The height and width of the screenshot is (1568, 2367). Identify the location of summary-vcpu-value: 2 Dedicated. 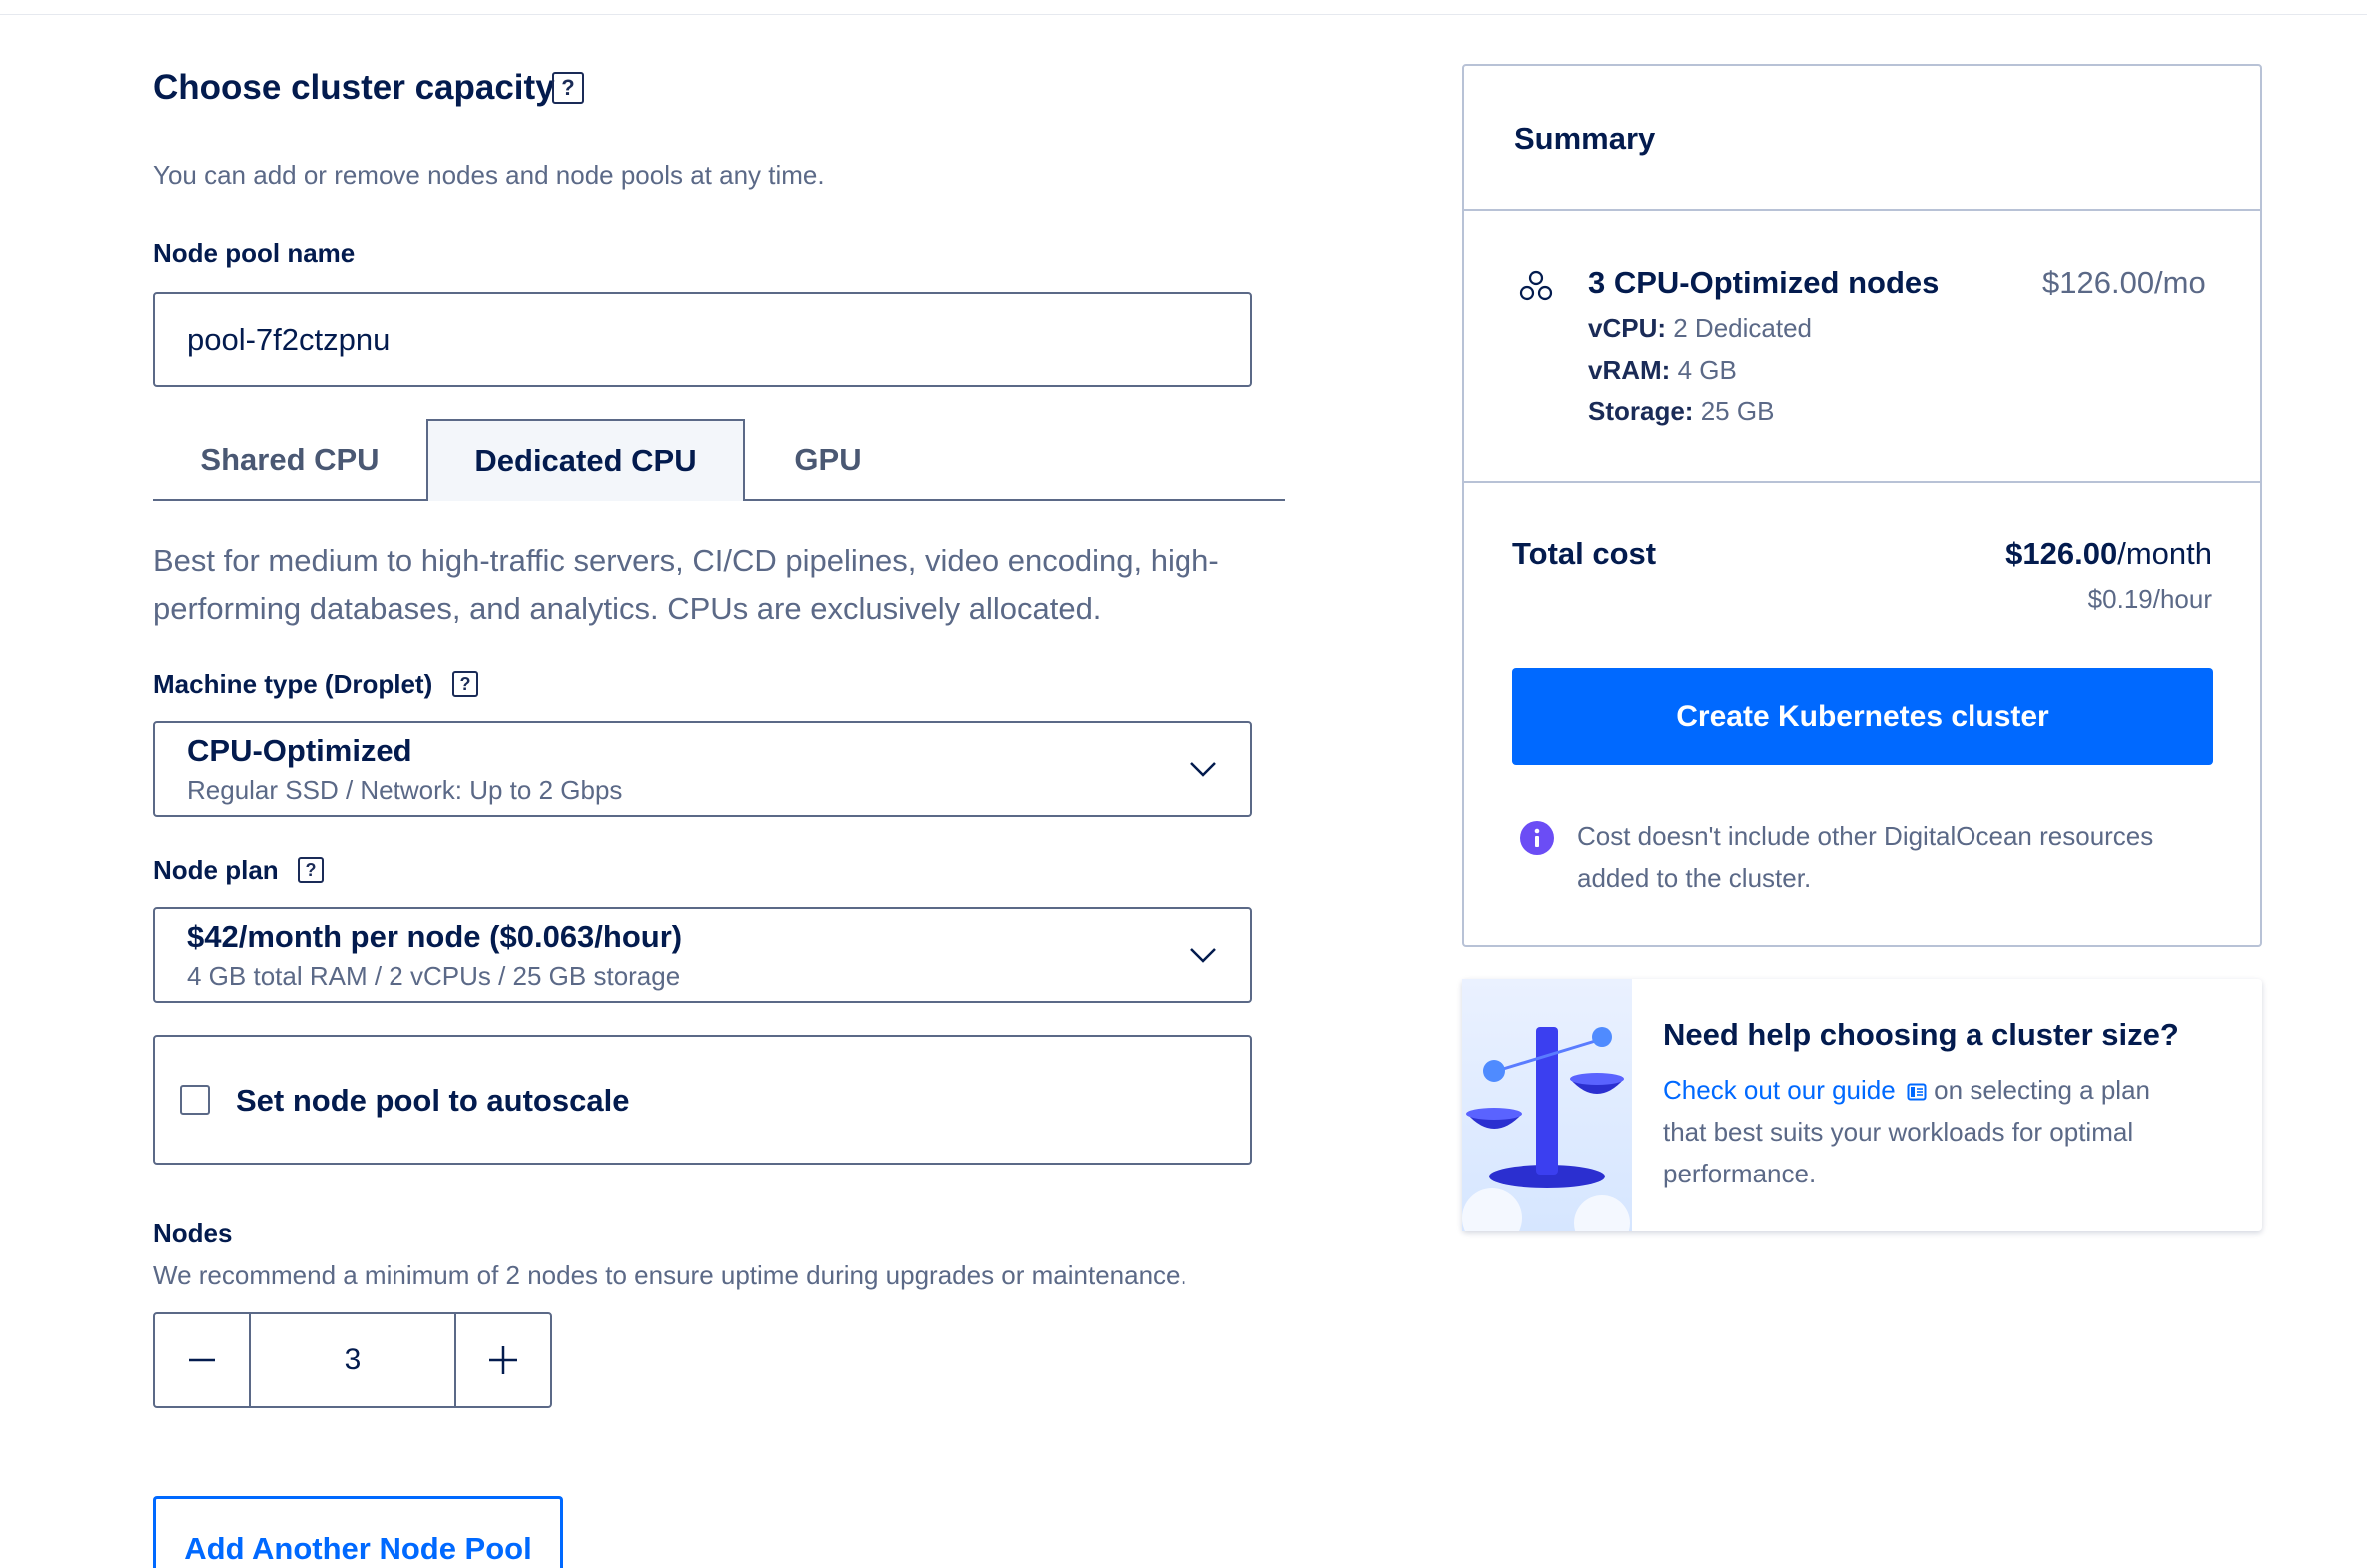
(1743, 328).